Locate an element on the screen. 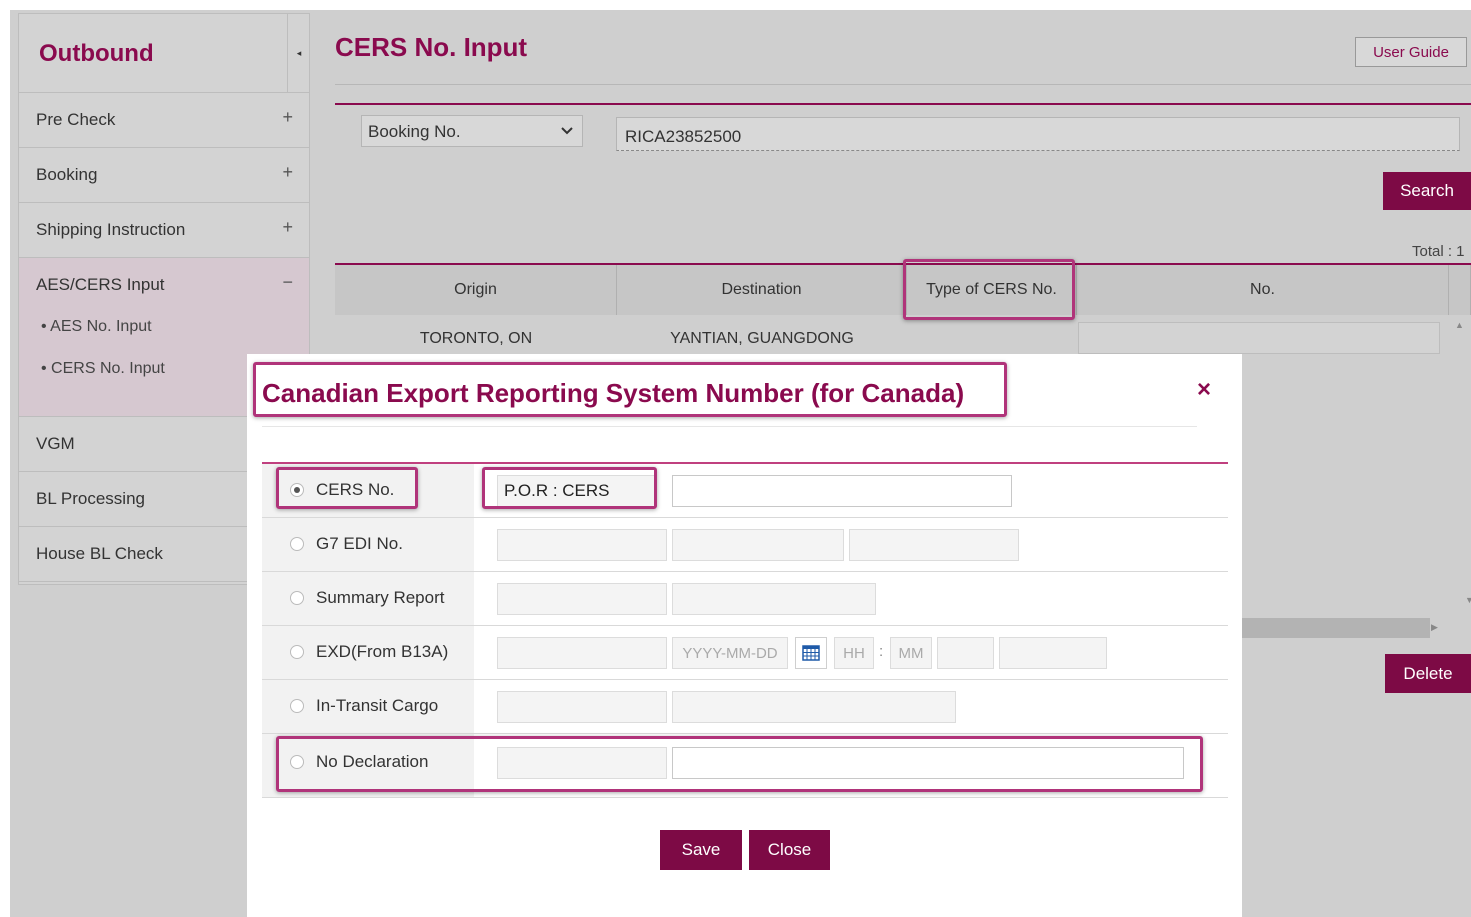  option-row-exd: EXD(From B13A) YYYY-MM-DD HH : MM is located at coordinates (745, 653).